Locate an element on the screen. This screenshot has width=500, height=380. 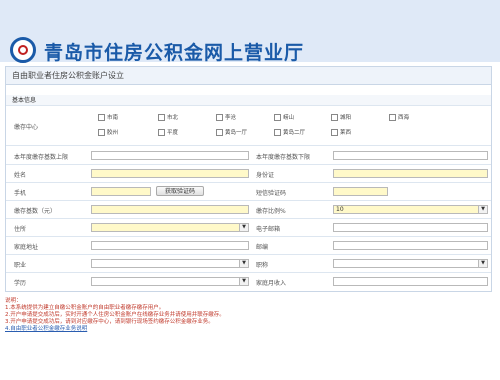
logo-icon is located at coordinates (23, 50).